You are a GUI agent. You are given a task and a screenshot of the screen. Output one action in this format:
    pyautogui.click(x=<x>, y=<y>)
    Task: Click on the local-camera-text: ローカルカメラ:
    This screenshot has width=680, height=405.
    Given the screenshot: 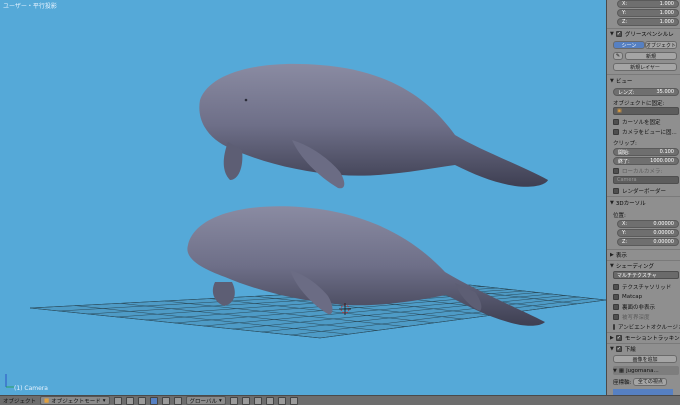 What is the action you would take?
    pyautogui.click(x=642, y=171)
    